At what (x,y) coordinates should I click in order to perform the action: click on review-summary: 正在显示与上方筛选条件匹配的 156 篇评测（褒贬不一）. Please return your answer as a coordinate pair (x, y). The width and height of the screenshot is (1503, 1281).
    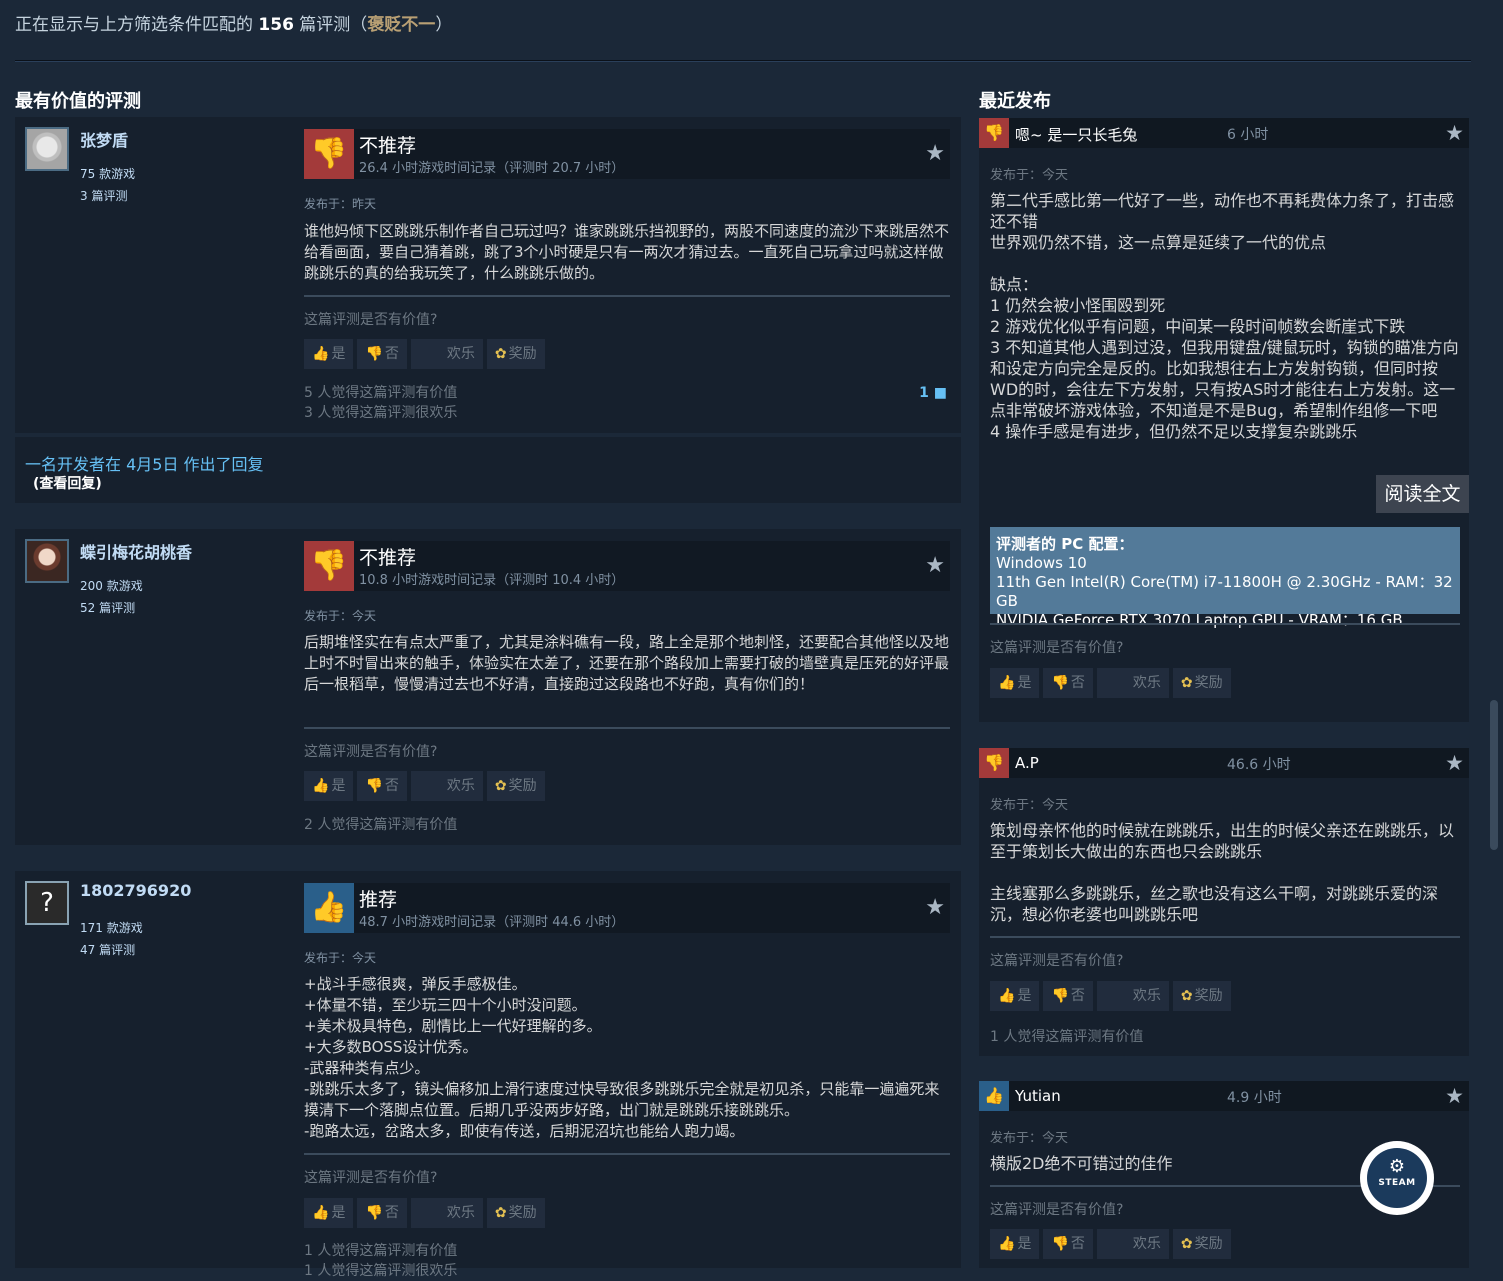
    Looking at the image, I should click on (234, 25).